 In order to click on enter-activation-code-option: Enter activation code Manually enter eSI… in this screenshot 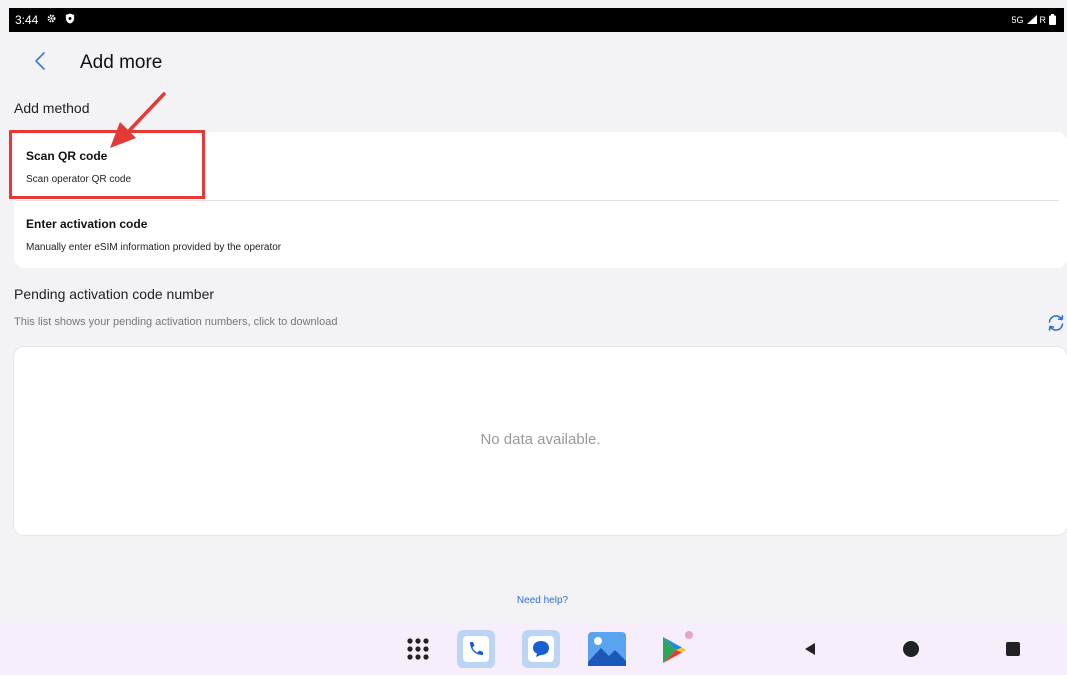, I will do `click(540, 234)`.